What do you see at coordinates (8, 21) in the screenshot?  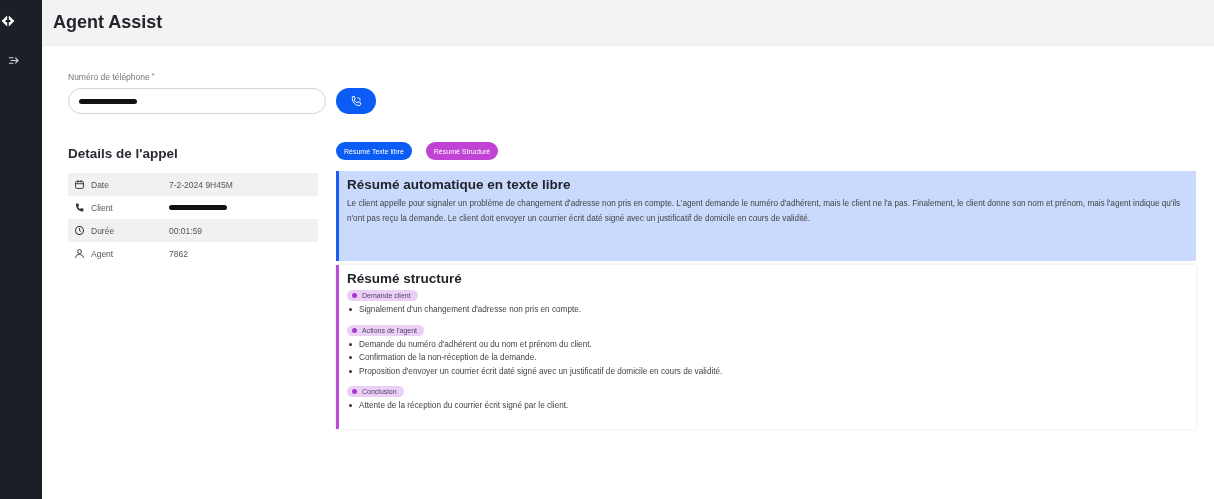 I see `logo-icon` at bounding box center [8, 21].